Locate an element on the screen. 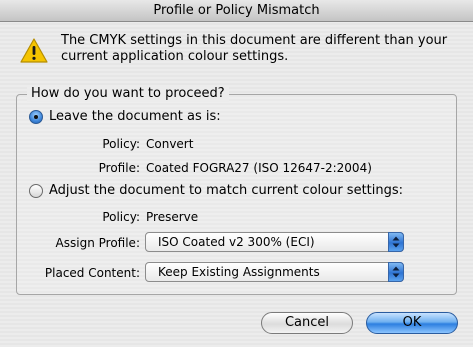 The image size is (473, 347). window-title-bar: Profile or Policy Mismatch is located at coordinates (236, 11).